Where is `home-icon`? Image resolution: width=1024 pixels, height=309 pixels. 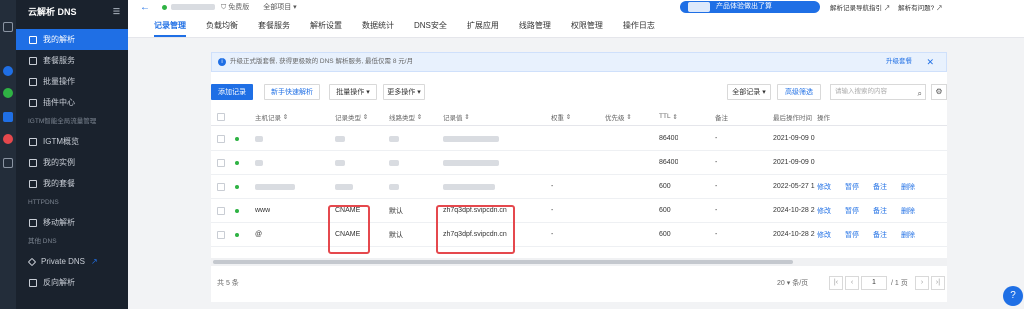 home-icon is located at coordinates (8, 27).